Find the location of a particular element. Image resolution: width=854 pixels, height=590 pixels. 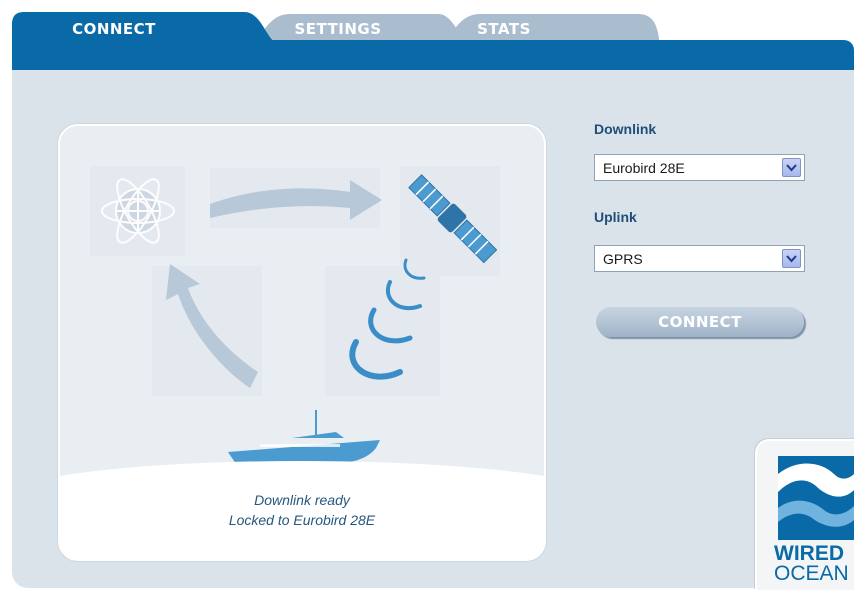

downlink-select: Eurobird 28E is located at coordinates (699, 167).